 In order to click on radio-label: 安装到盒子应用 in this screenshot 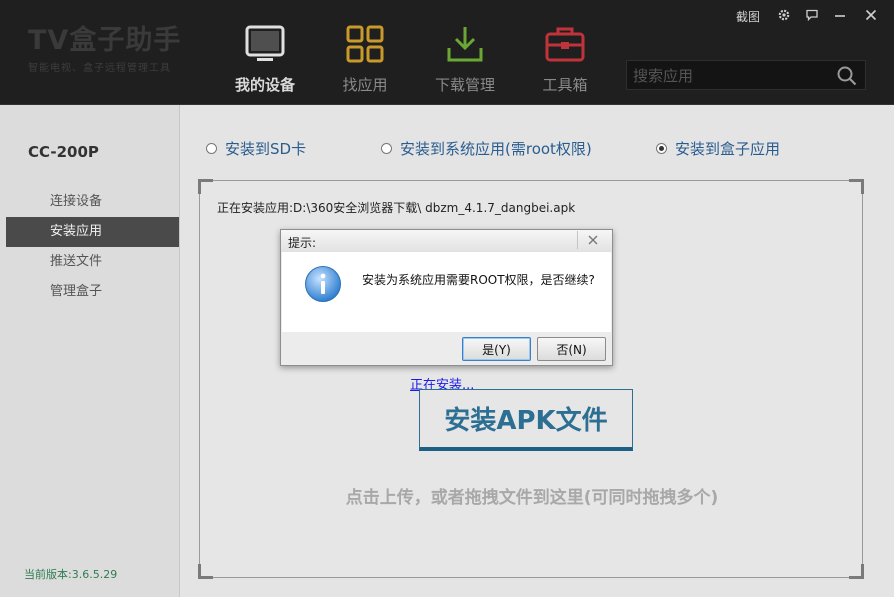, I will do `click(728, 149)`.